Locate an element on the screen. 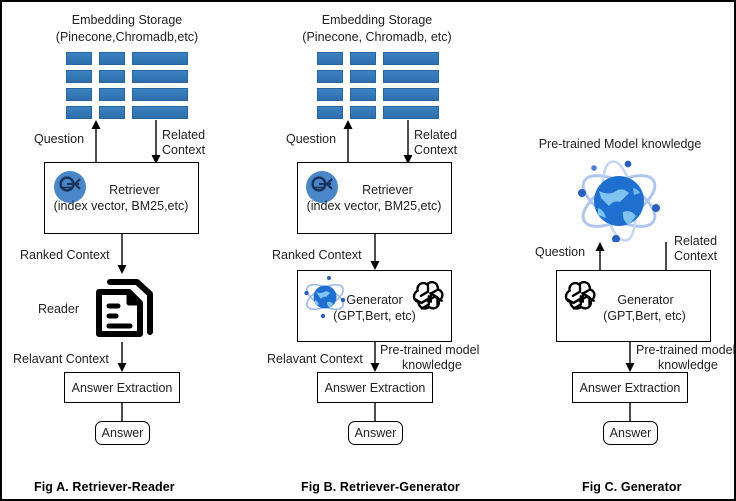 The image size is (736, 501). pretrained-knowledge-arrow is located at coordinates (630, 357).